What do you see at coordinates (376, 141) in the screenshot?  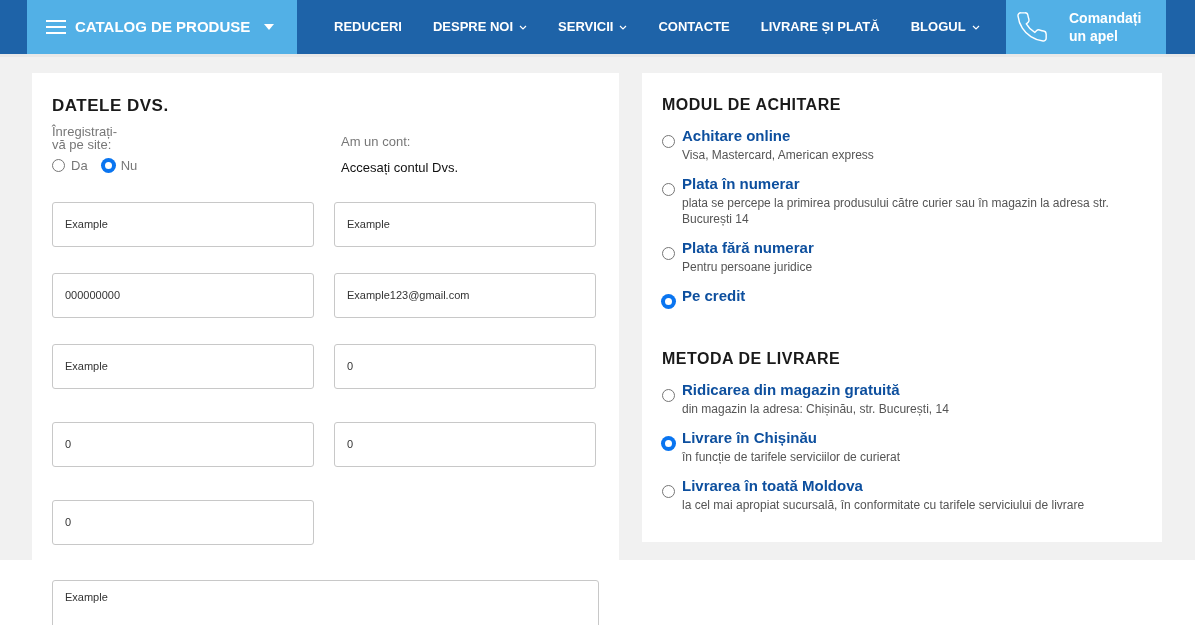 I see `account-label: Am un cont:` at bounding box center [376, 141].